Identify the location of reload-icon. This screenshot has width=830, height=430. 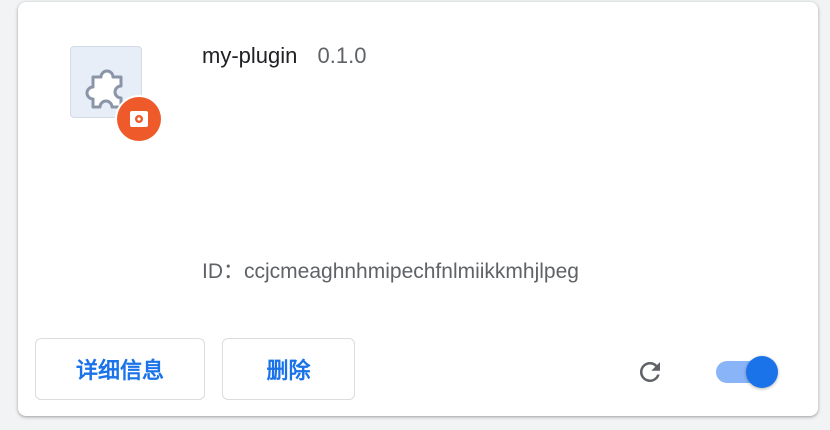
(649, 372).